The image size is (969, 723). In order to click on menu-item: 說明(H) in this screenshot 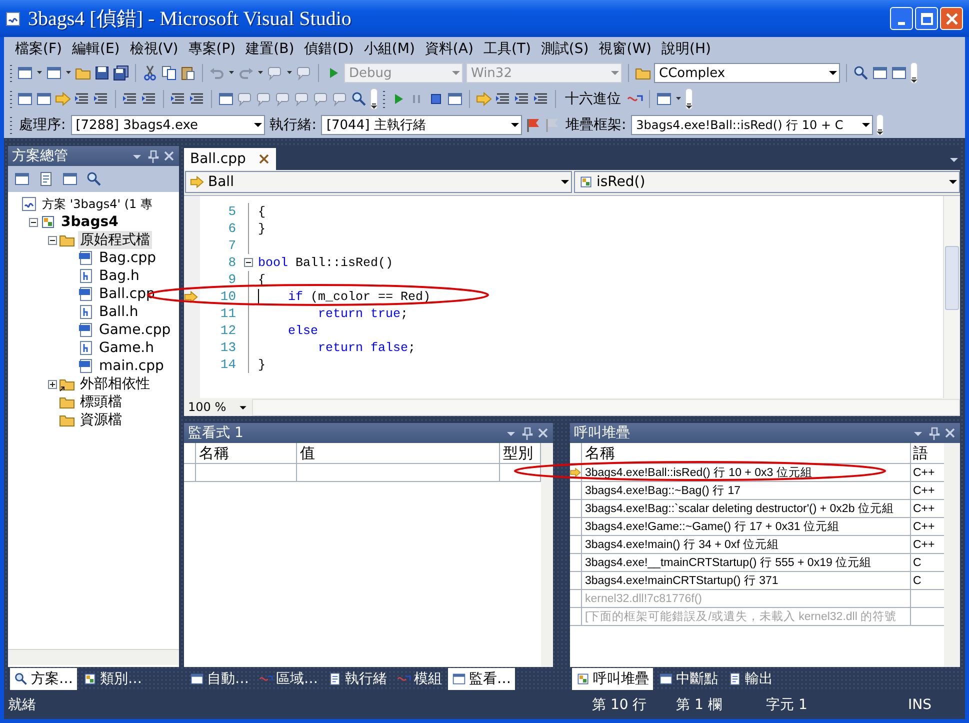, I will do `click(686, 49)`.